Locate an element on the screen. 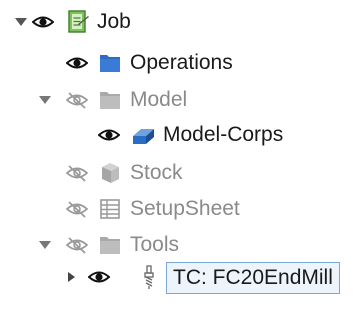  tree-item-label: Model is located at coordinates (159, 99).